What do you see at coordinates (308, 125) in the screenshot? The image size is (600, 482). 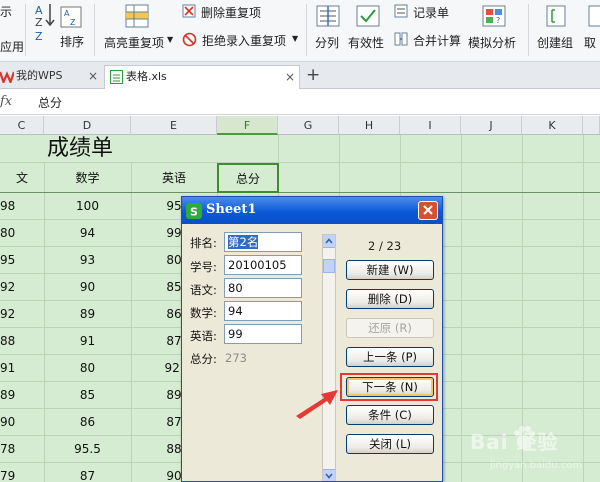 I see `column-header-g: G` at bounding box center [308, 125].